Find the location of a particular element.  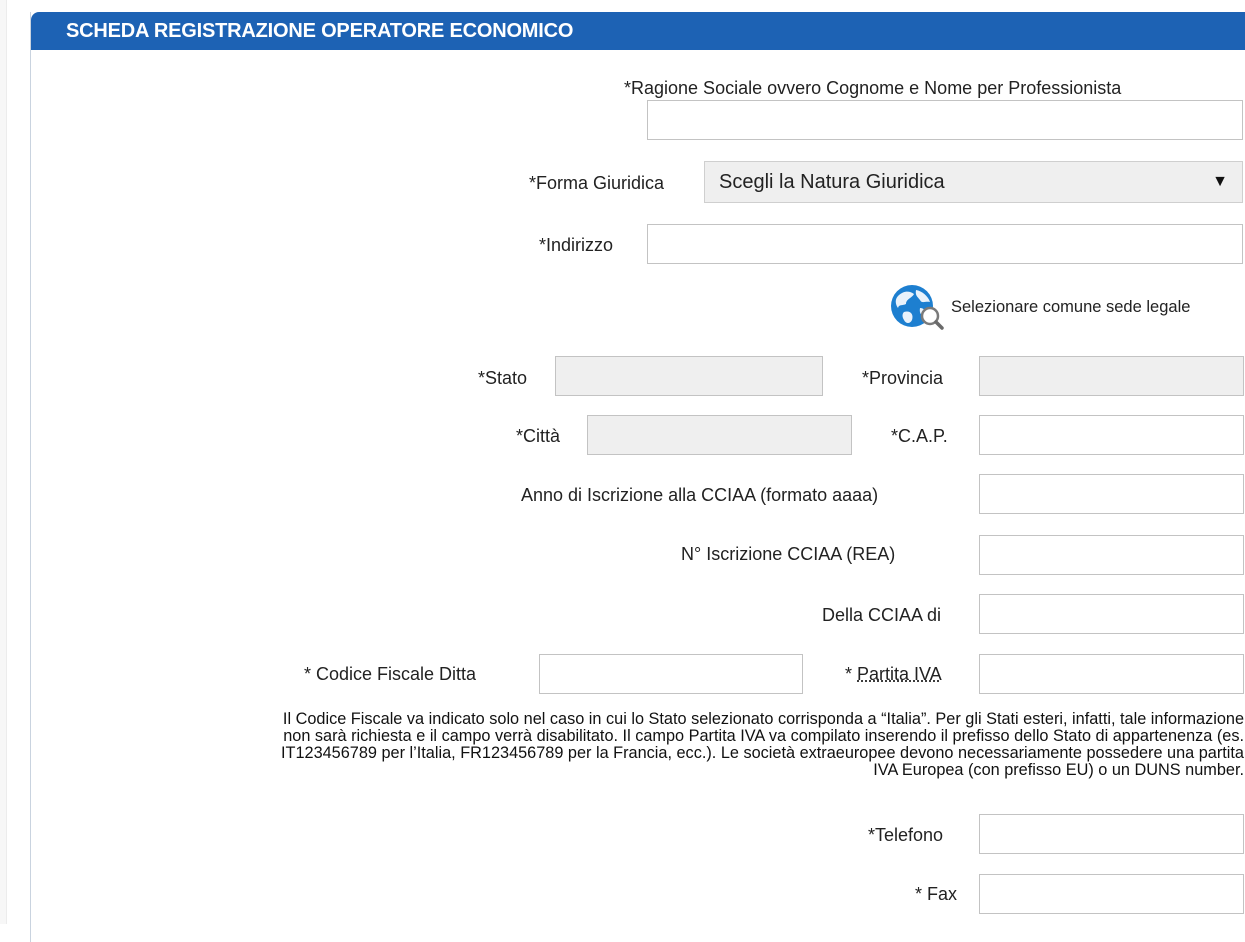

panel-title: SCHEDA REGISTRAZIONE OPERATORE ECONOMICO is located at coordinates (319, 31).